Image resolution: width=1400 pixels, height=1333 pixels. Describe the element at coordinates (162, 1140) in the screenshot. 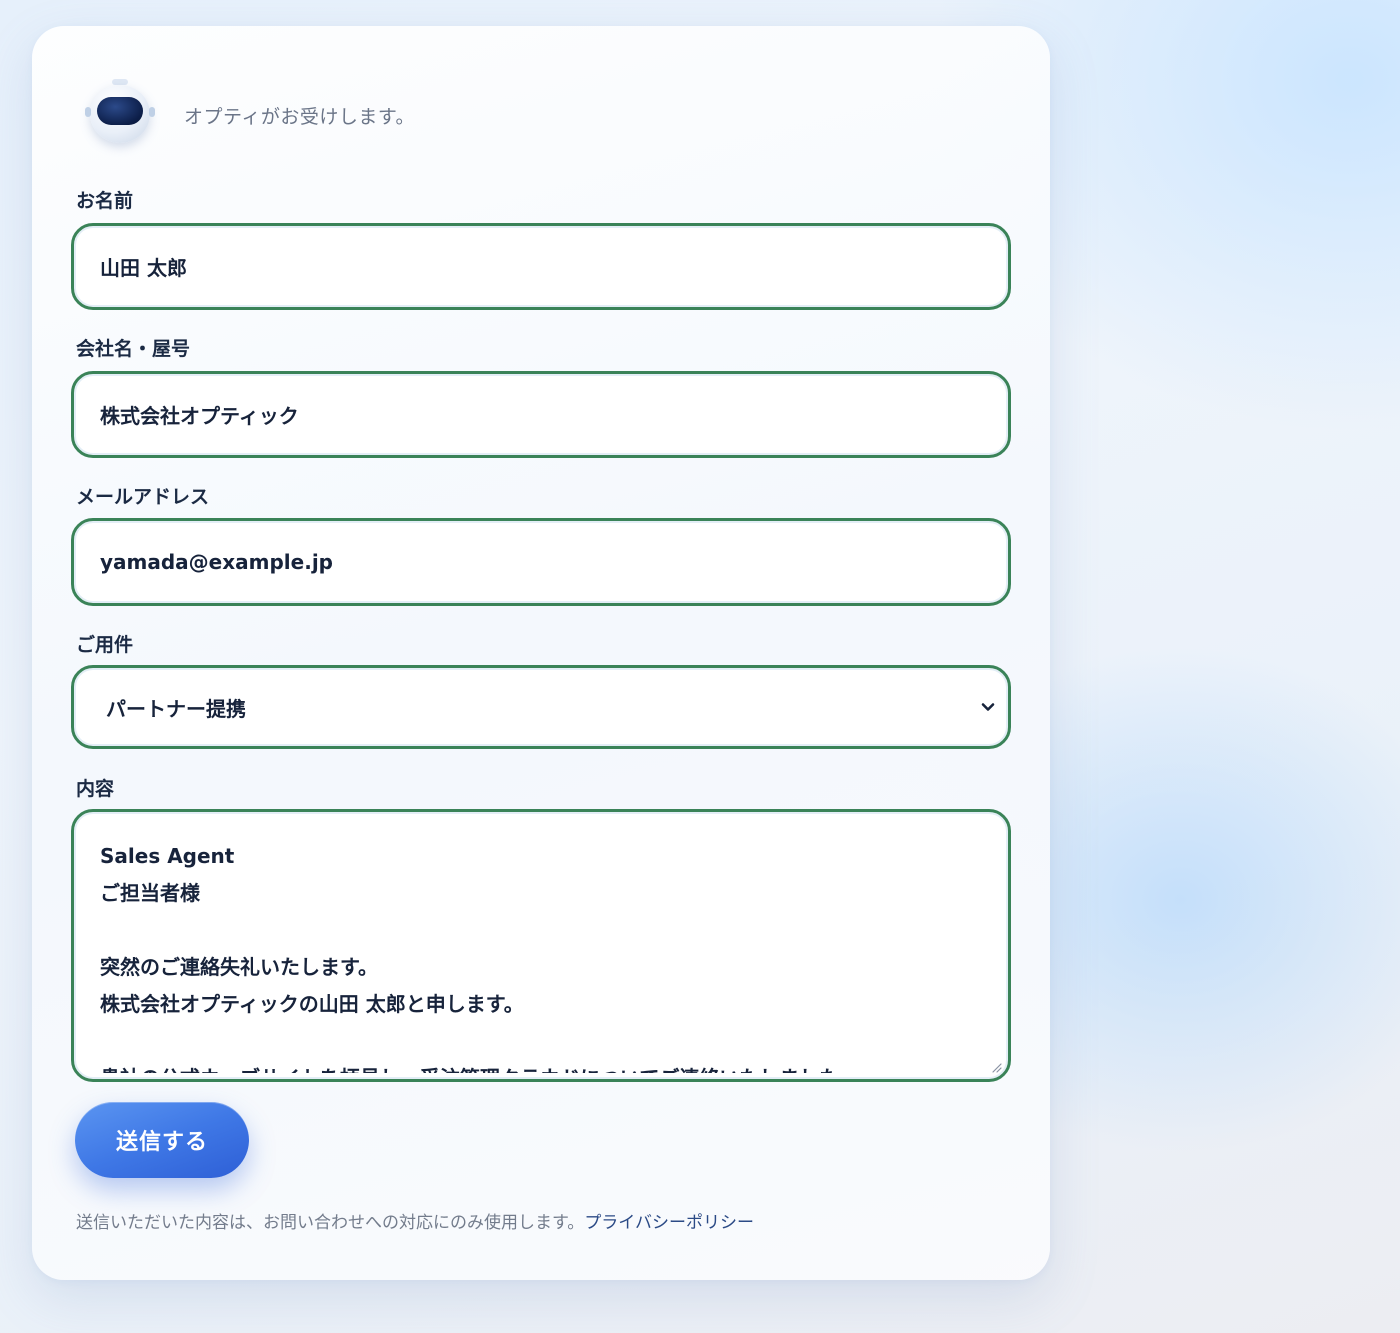

I see `submit-button: 送信する` at that location.